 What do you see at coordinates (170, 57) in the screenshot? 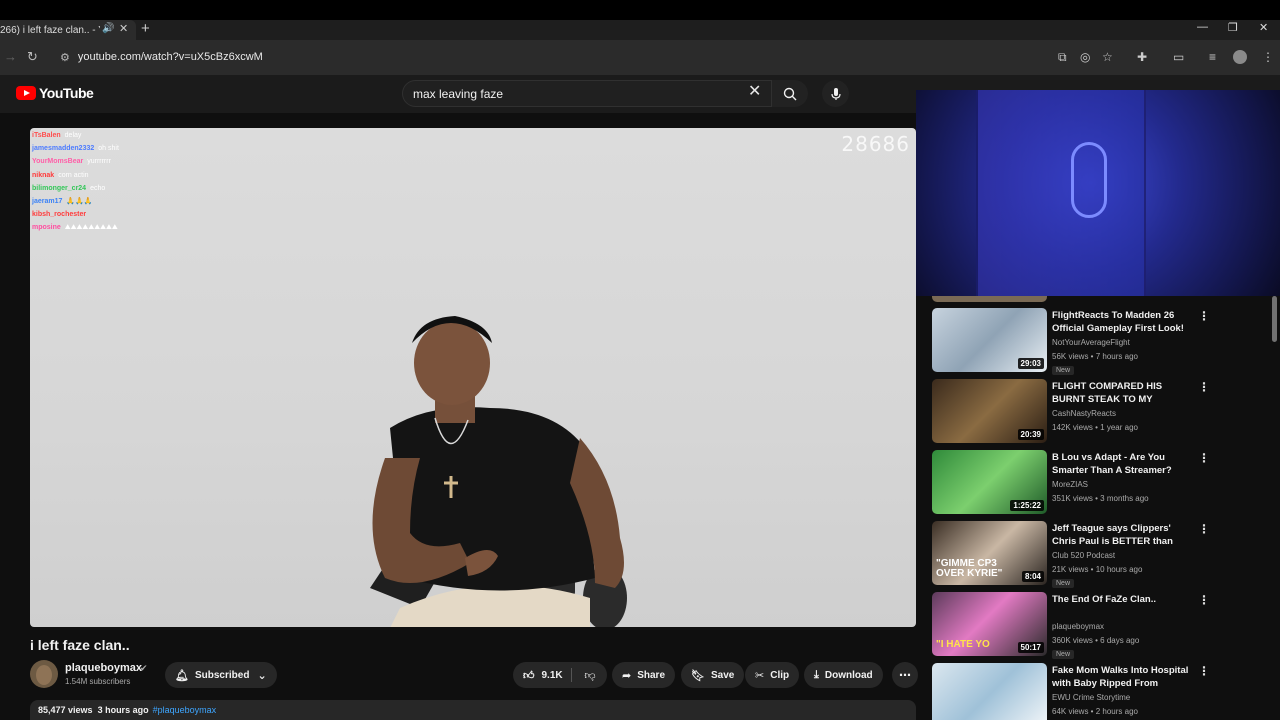
I see `url-text: youtube.com/watch?v=uX5cBz6xcwM` at bounding box center [170, 57].